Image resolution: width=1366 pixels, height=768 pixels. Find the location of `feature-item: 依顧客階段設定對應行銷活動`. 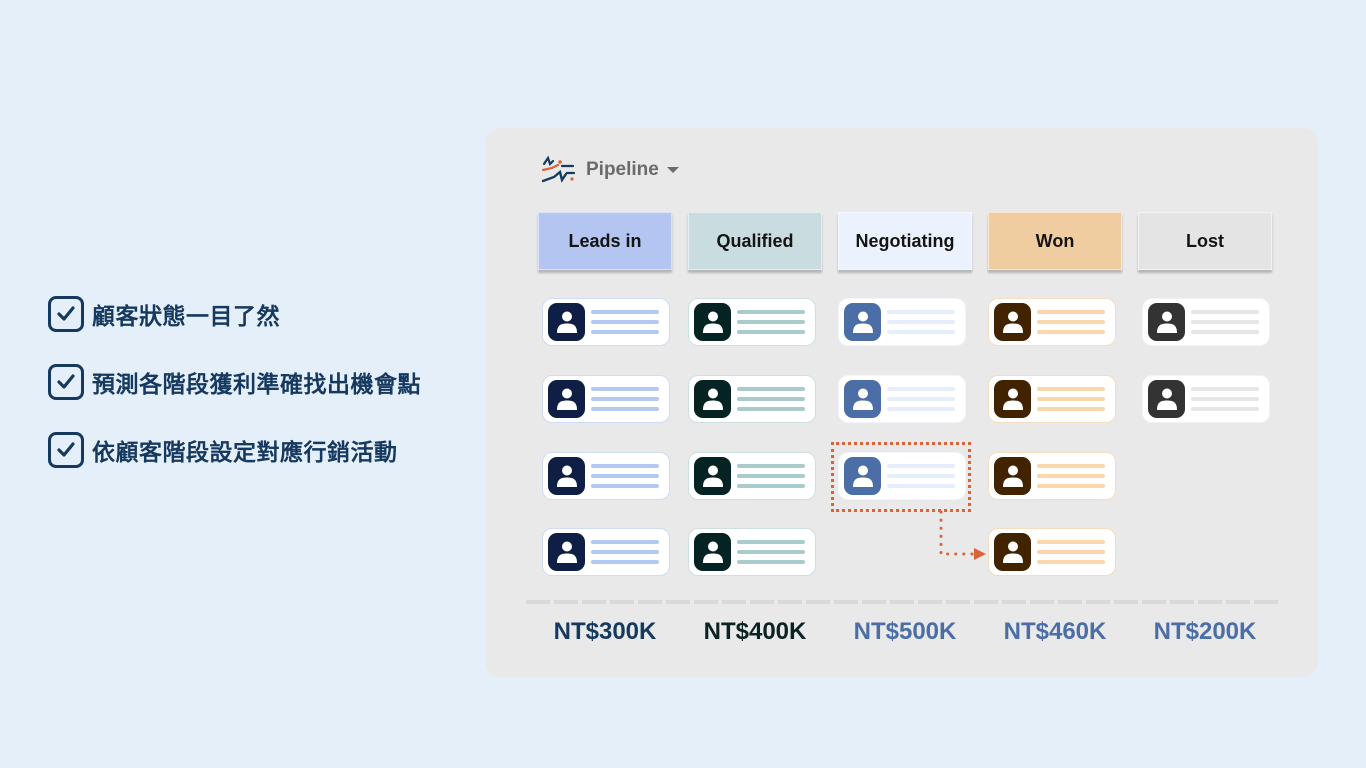

feature-item: 依顧客階段設定對應行銷活動 is located at coordinates (234, 450).